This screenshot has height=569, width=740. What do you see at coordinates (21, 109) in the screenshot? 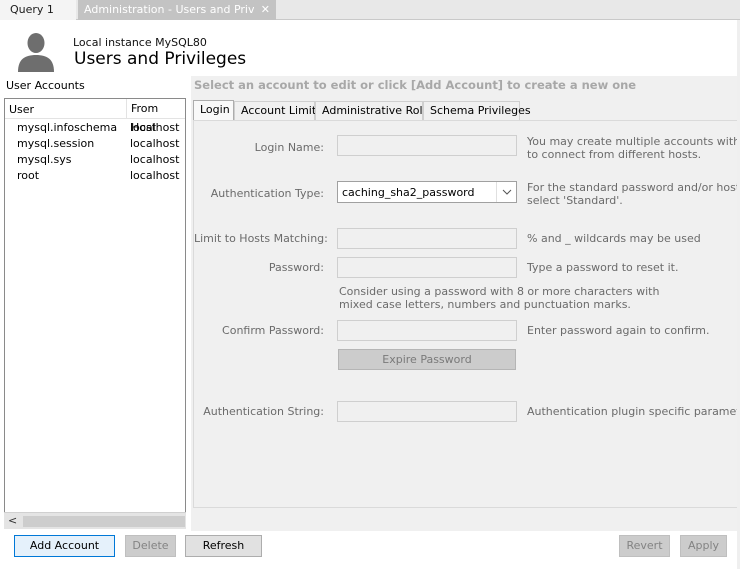
I see `column-header-user: User` at bounding box center [21, 109].